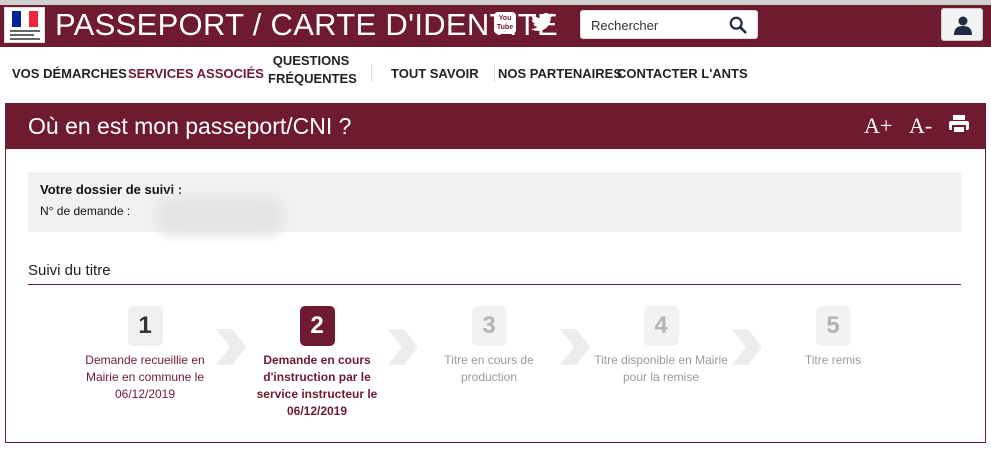 The image size is (991, 451). Describe the element at coordinates (682, 74) in the screenshot. I see `nav-item-contacter-ants: CONTACTER L'ANTS` at that location.